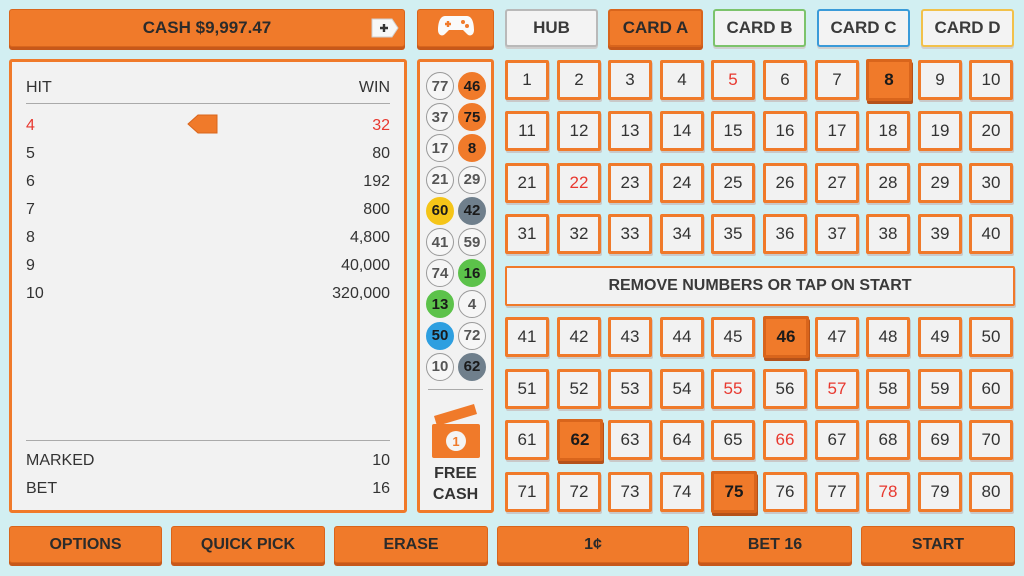 The image size is (1024, 576). What do you see at coordinates (630, 183) in the screenshot?
I see `number-cell-23: 23` at bounding box center [630, 183].